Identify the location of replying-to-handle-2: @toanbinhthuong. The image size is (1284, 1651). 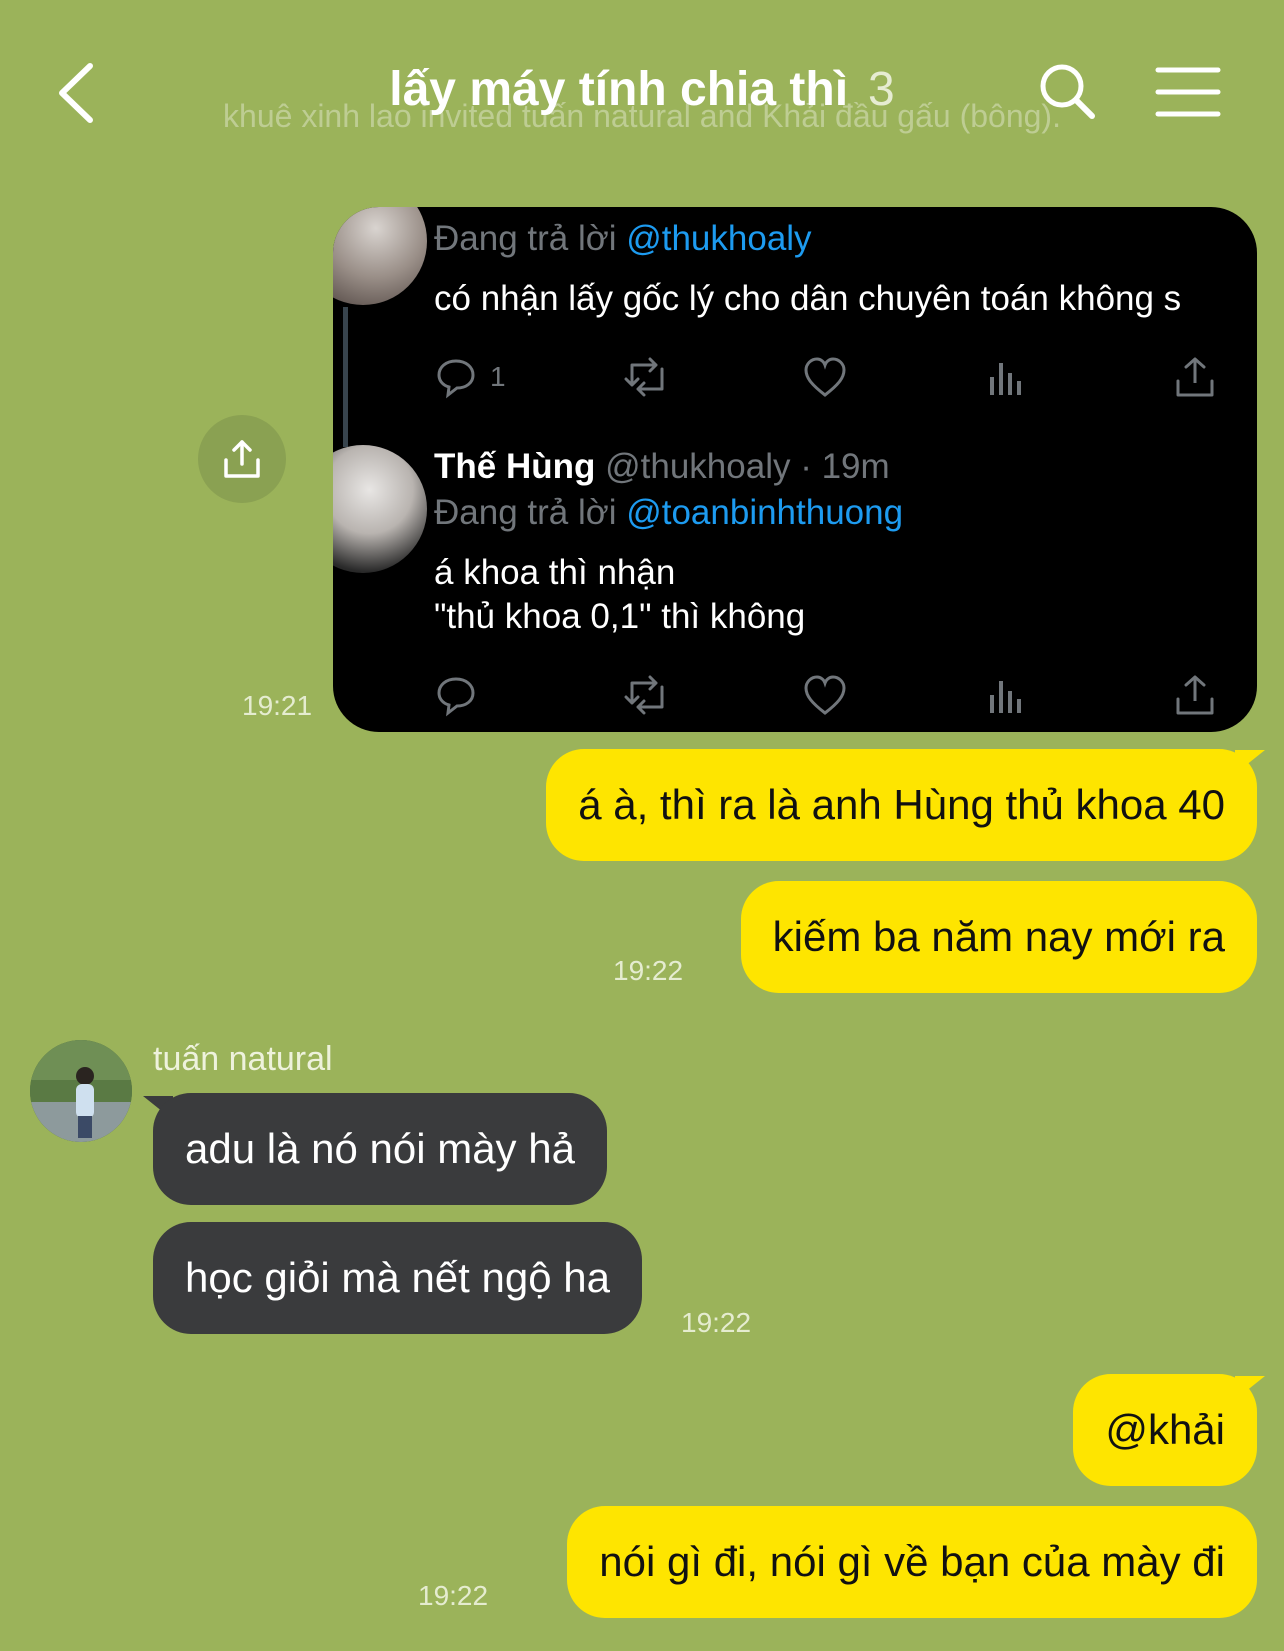
(764, 512).